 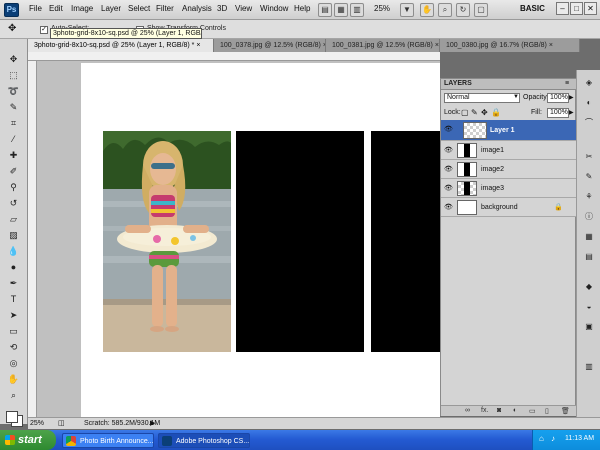 I want to click on close-button: ✕, so click(x=590, y=8).